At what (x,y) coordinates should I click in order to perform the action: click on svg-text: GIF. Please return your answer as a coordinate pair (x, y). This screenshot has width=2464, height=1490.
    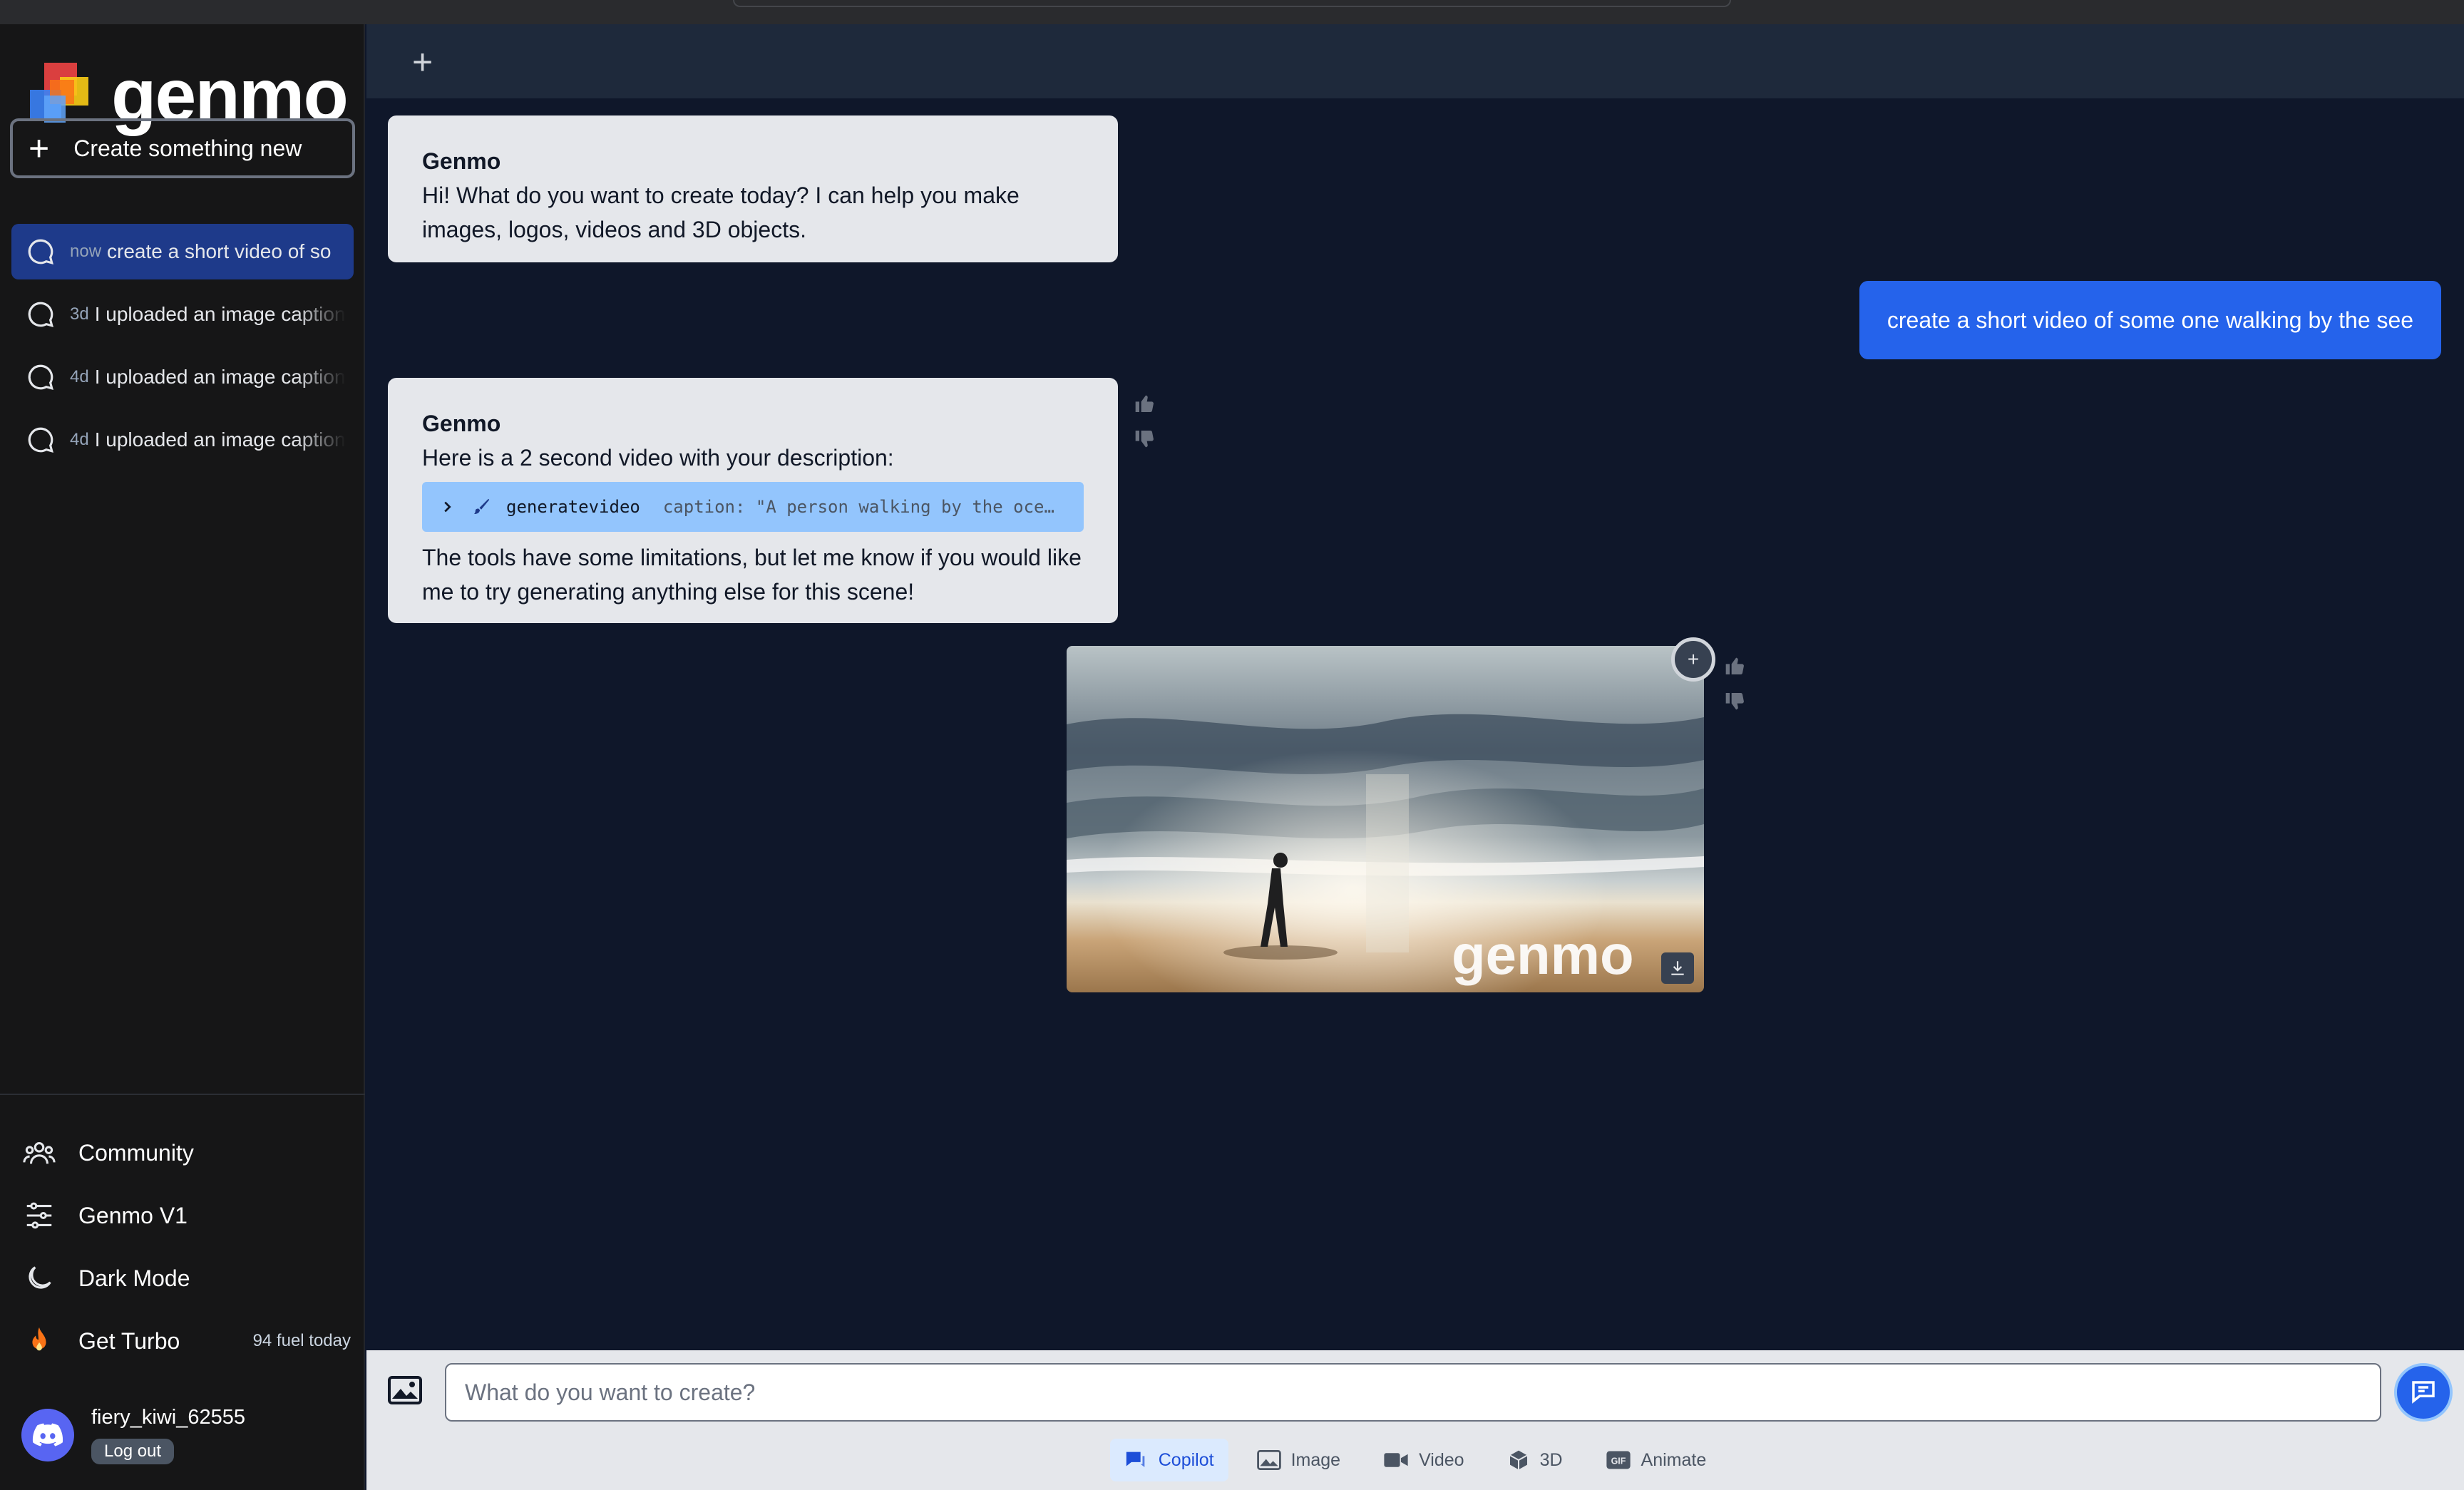
    Looking at the image, I should click on (1618, 1461).